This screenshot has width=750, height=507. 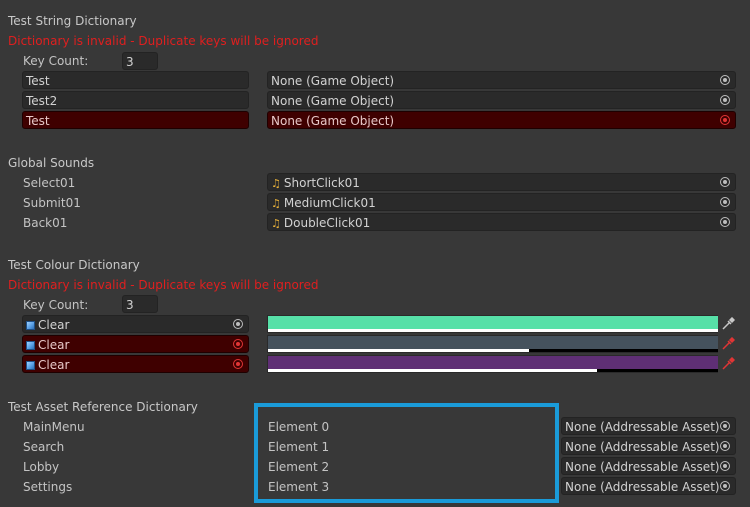 I want to click on asset-dict-value-field-2: None (Addressable Asset), so click(x=648, y=466).